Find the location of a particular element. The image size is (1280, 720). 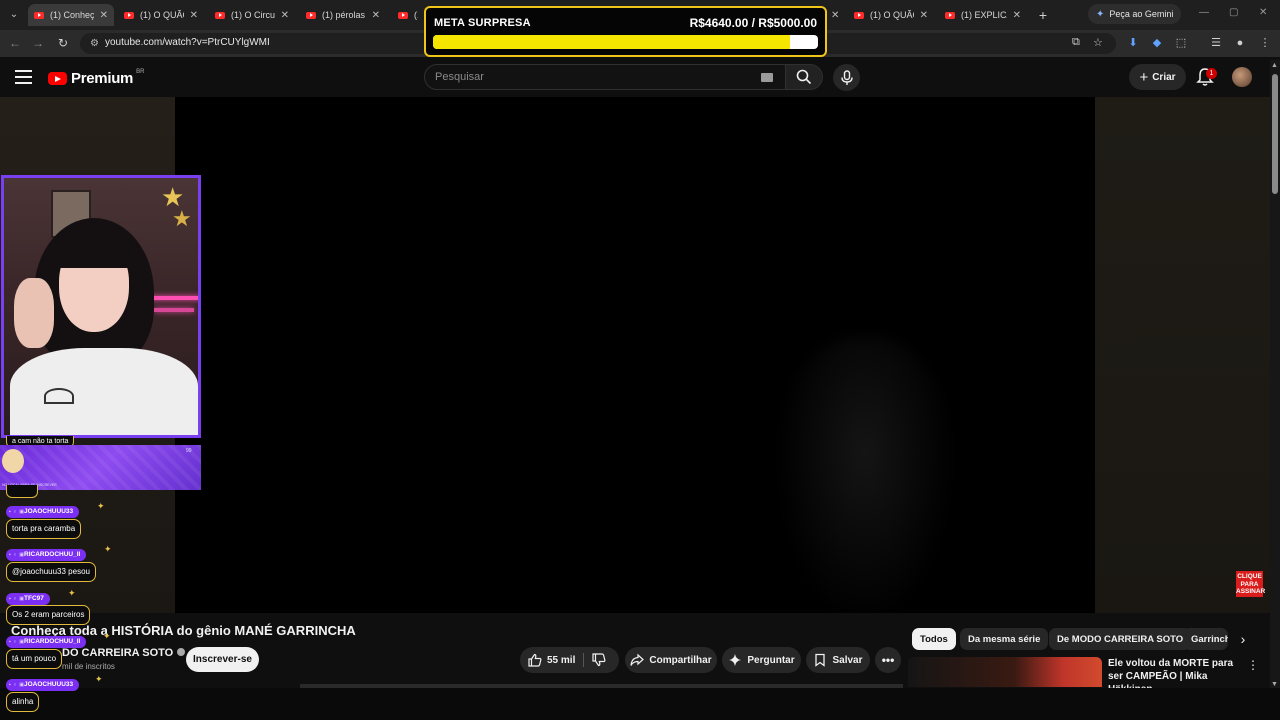

country-code: BR is located at coordinates (140, 71).